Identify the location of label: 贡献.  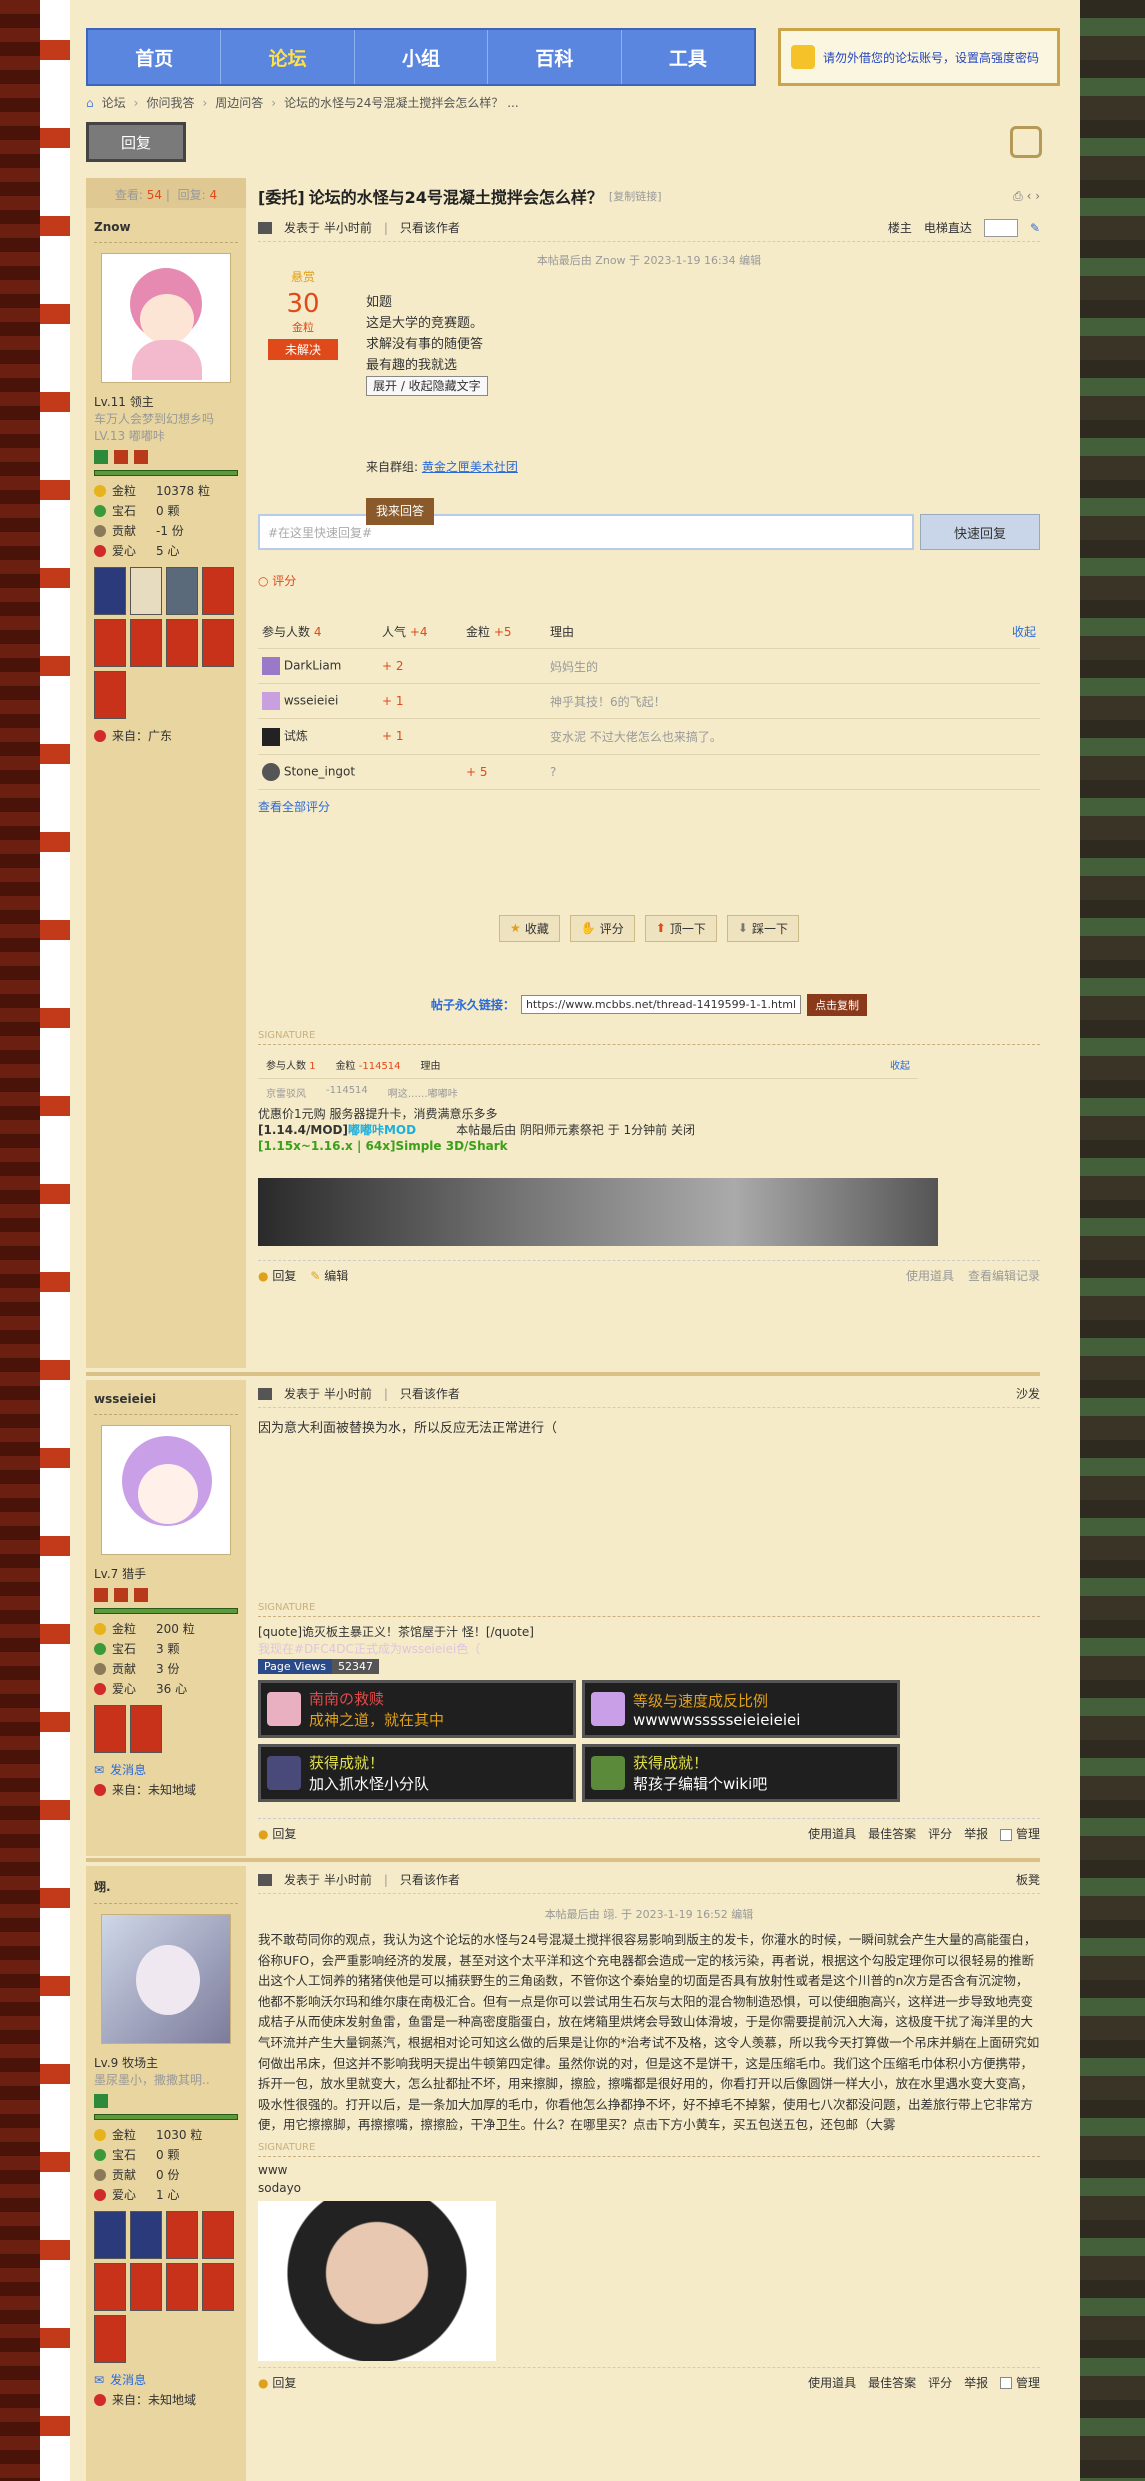
(124, 531).